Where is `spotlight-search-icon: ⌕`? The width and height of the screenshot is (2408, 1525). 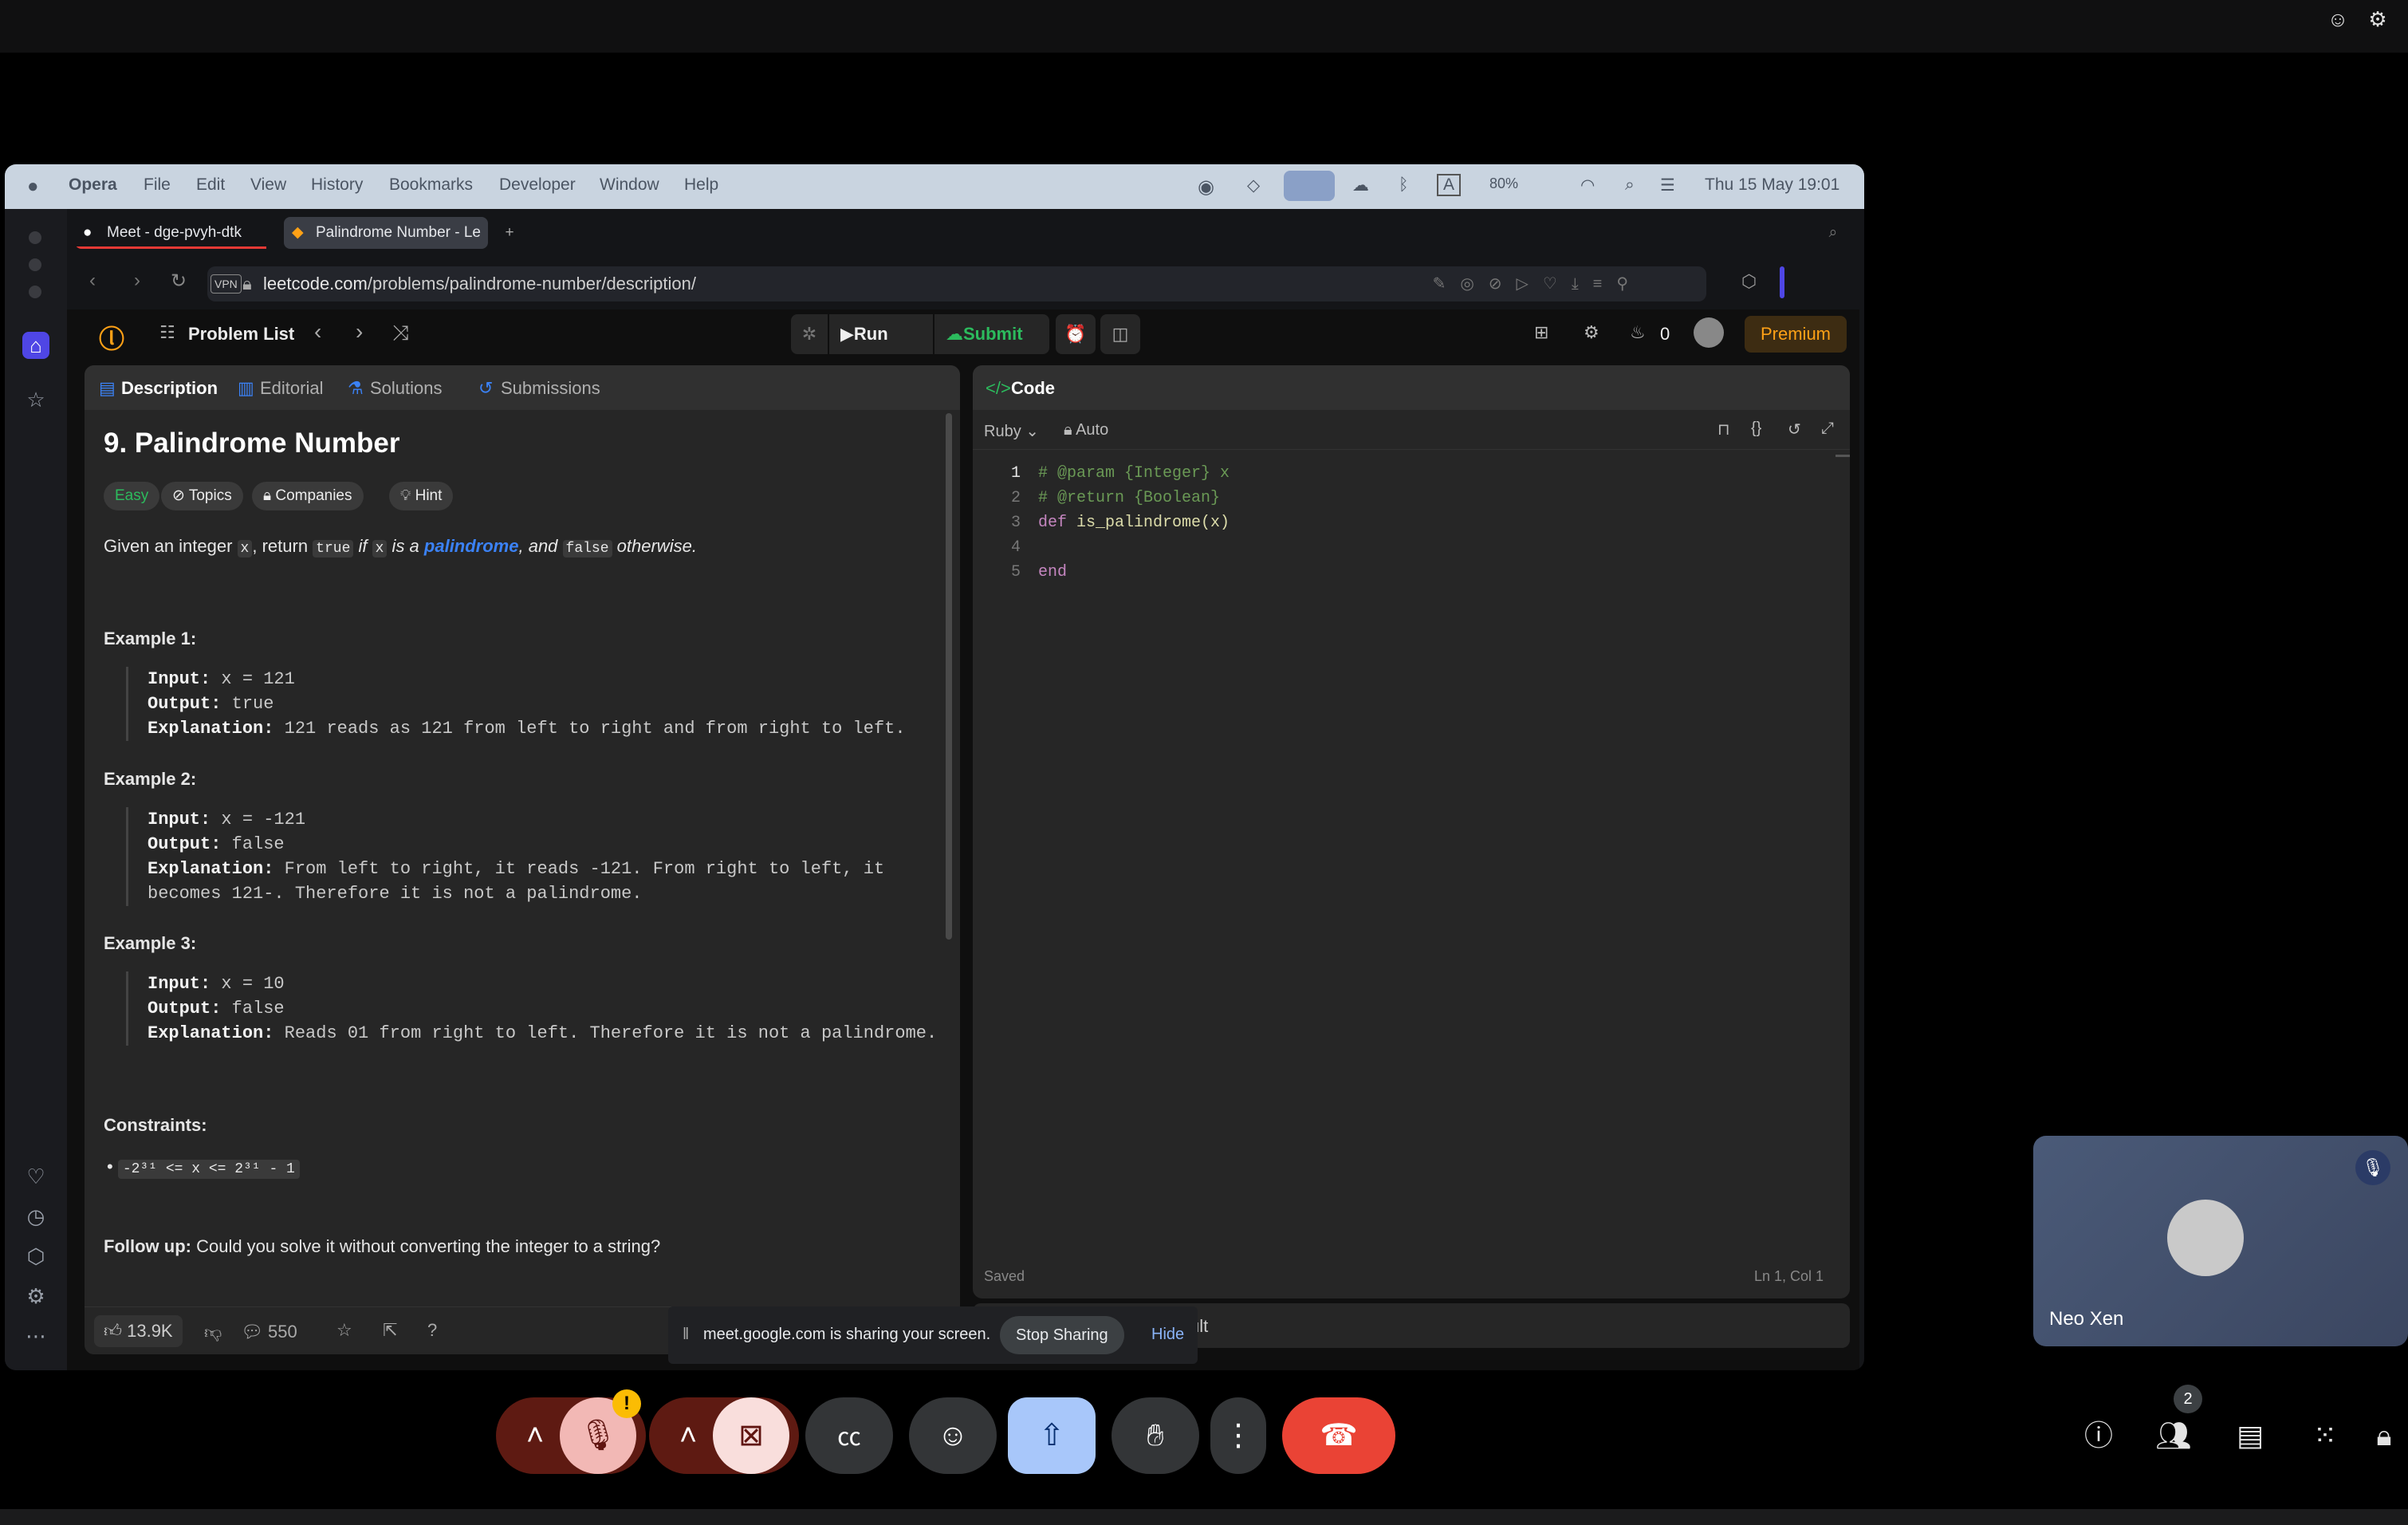 spotlight-search-icon: ⌕ is located at coordinates (1630, 185).